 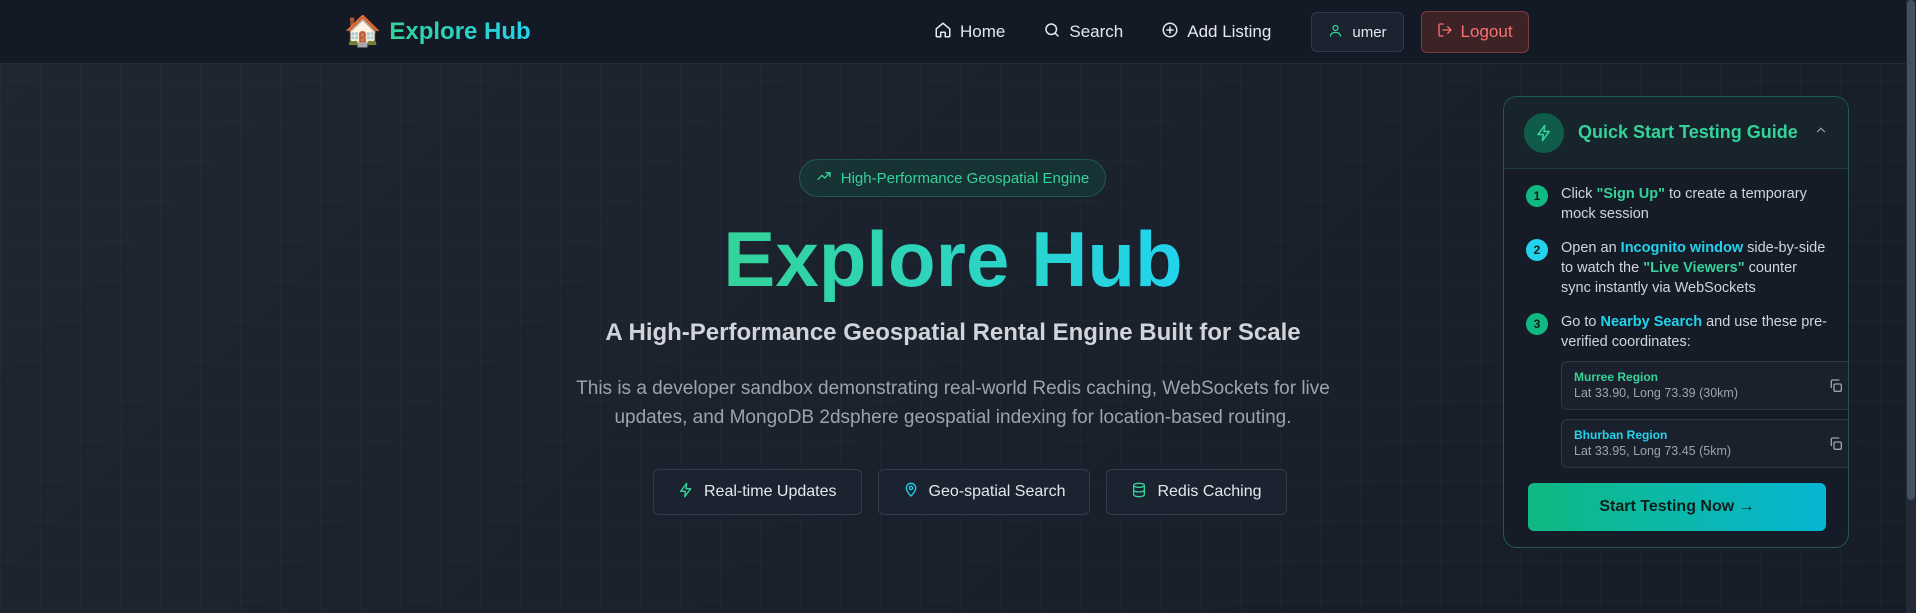 I want to click on guide-header-toggle: Quick Start Testing Guide, so click(x=1676, y=133).